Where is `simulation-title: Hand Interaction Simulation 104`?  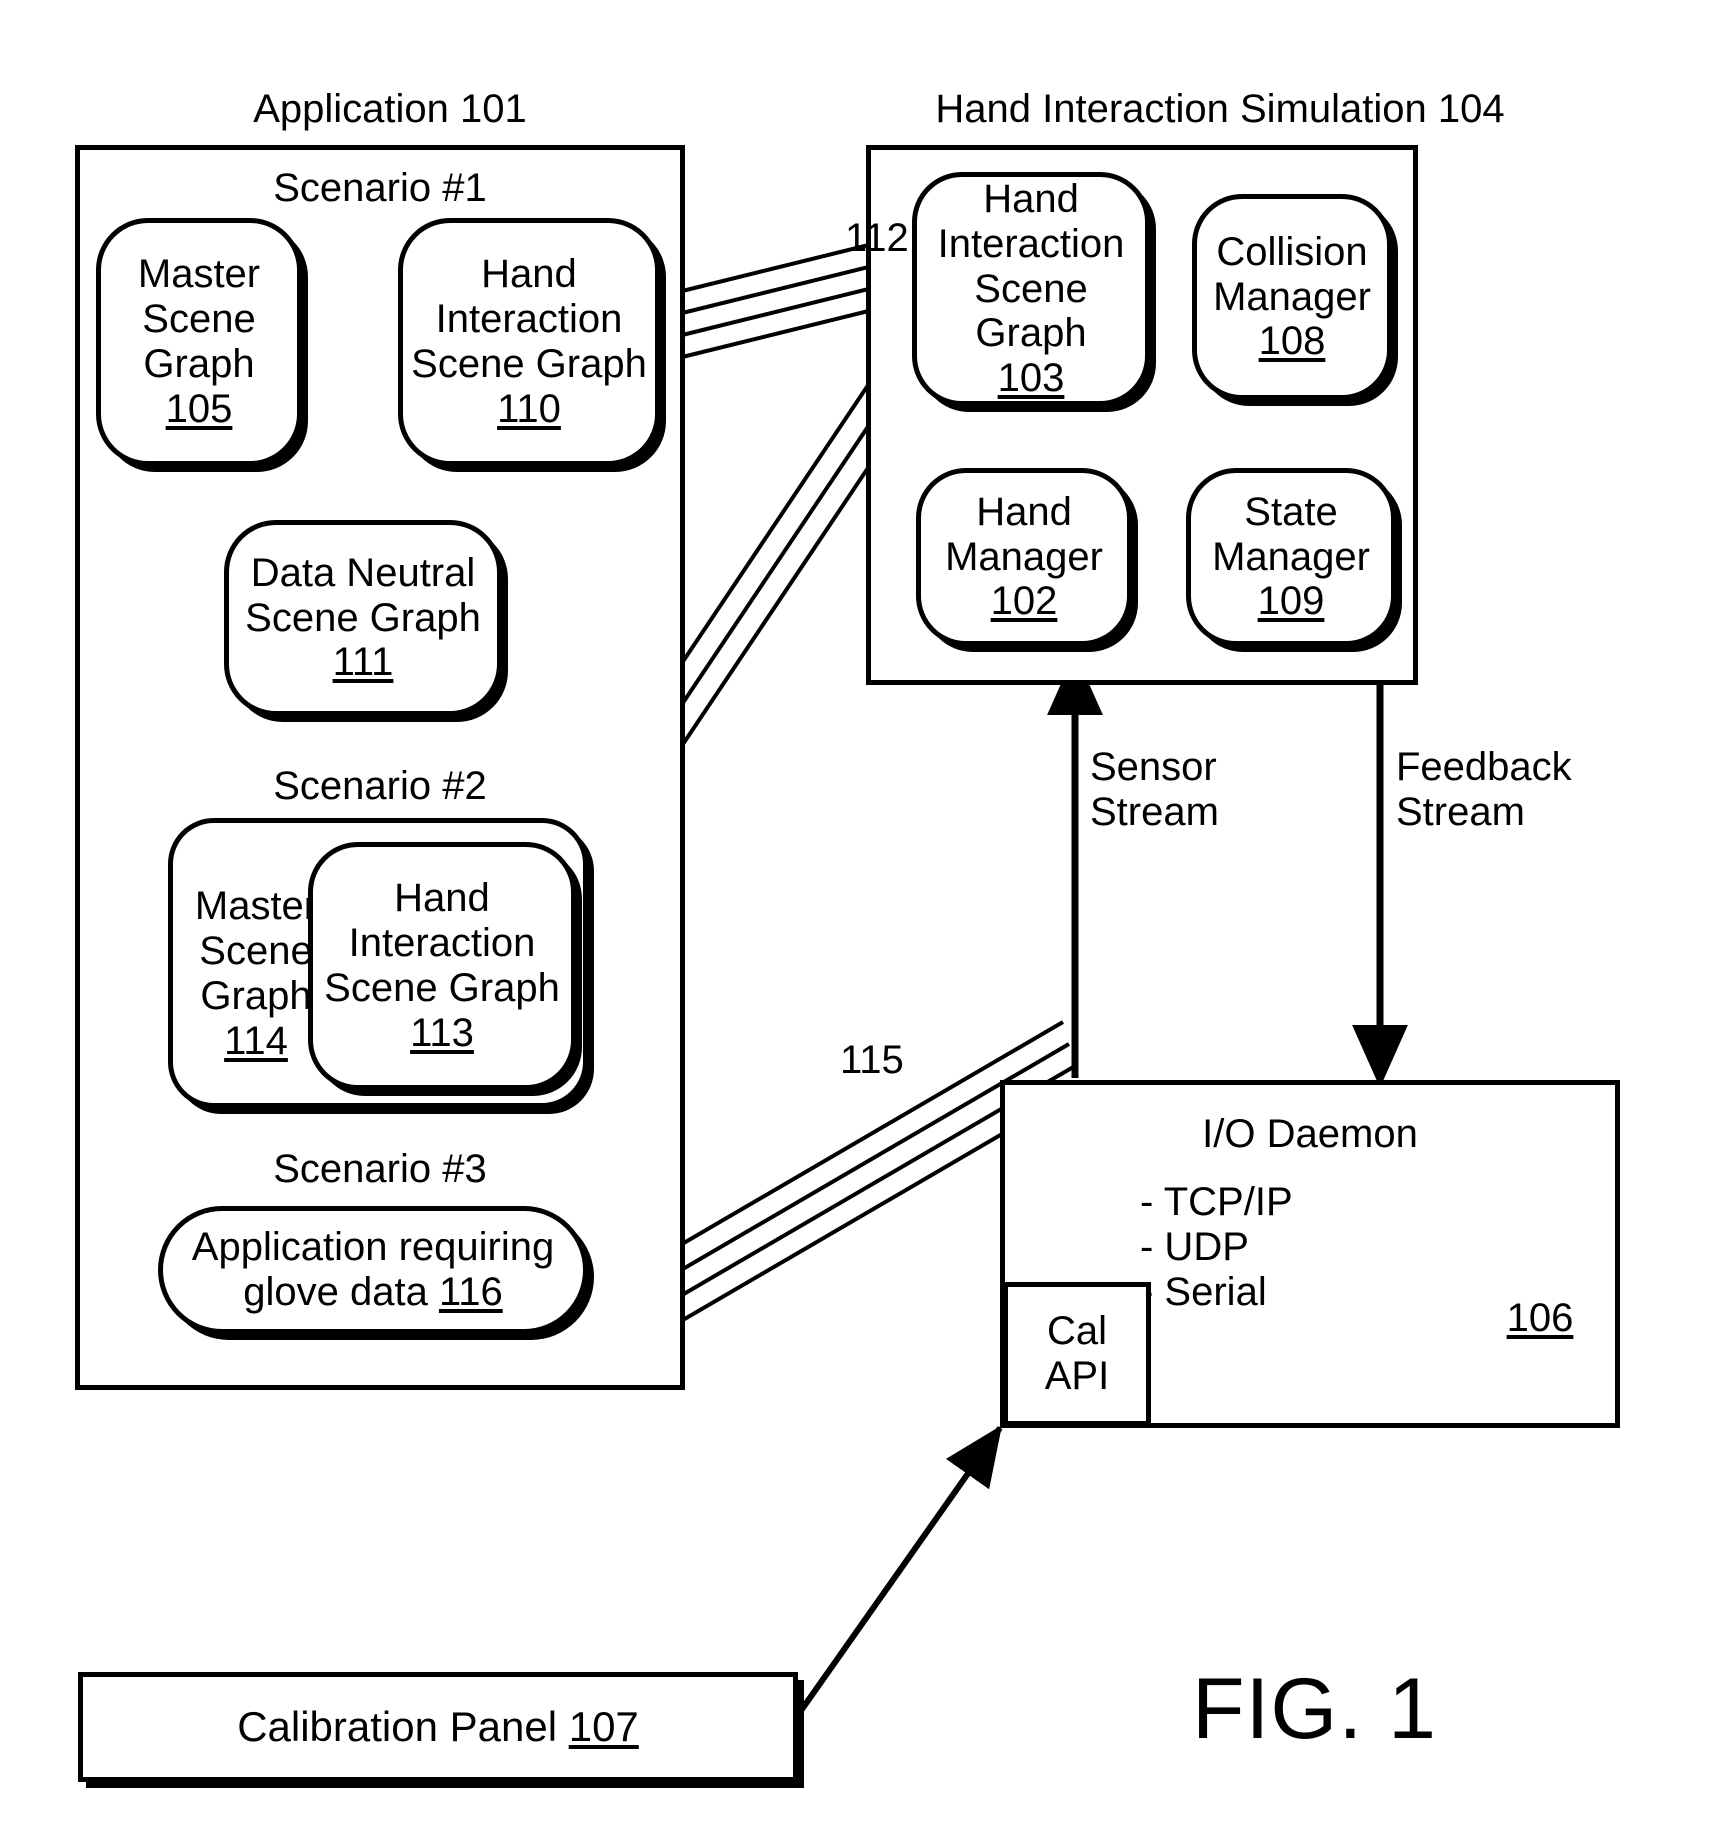 simulation-title: Hand Interaction Simulation 104 is located at coordinates (1220, 109).